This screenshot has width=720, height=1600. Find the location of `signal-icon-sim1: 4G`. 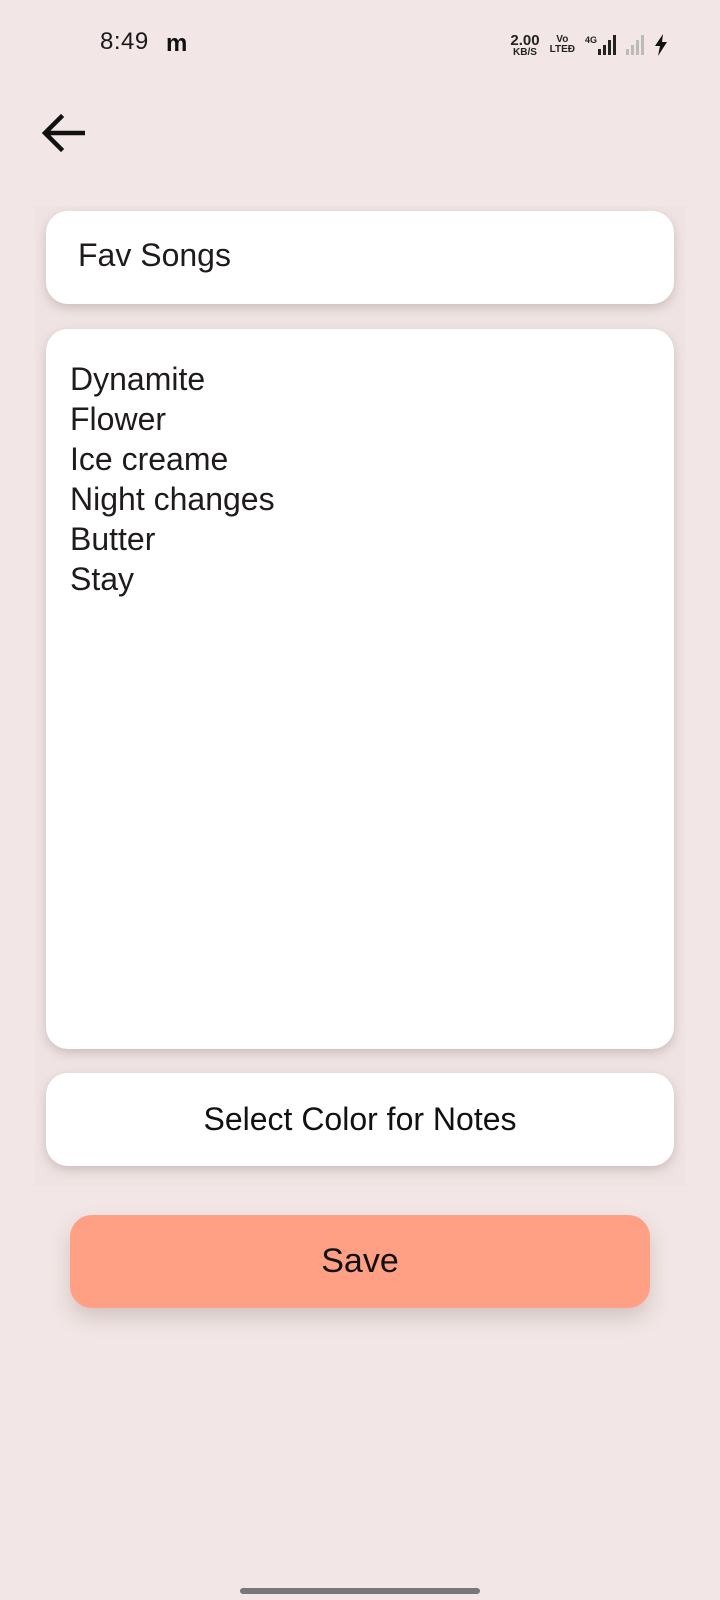

signal-icon-sim1: 4G is located at coordinates (600, 45).